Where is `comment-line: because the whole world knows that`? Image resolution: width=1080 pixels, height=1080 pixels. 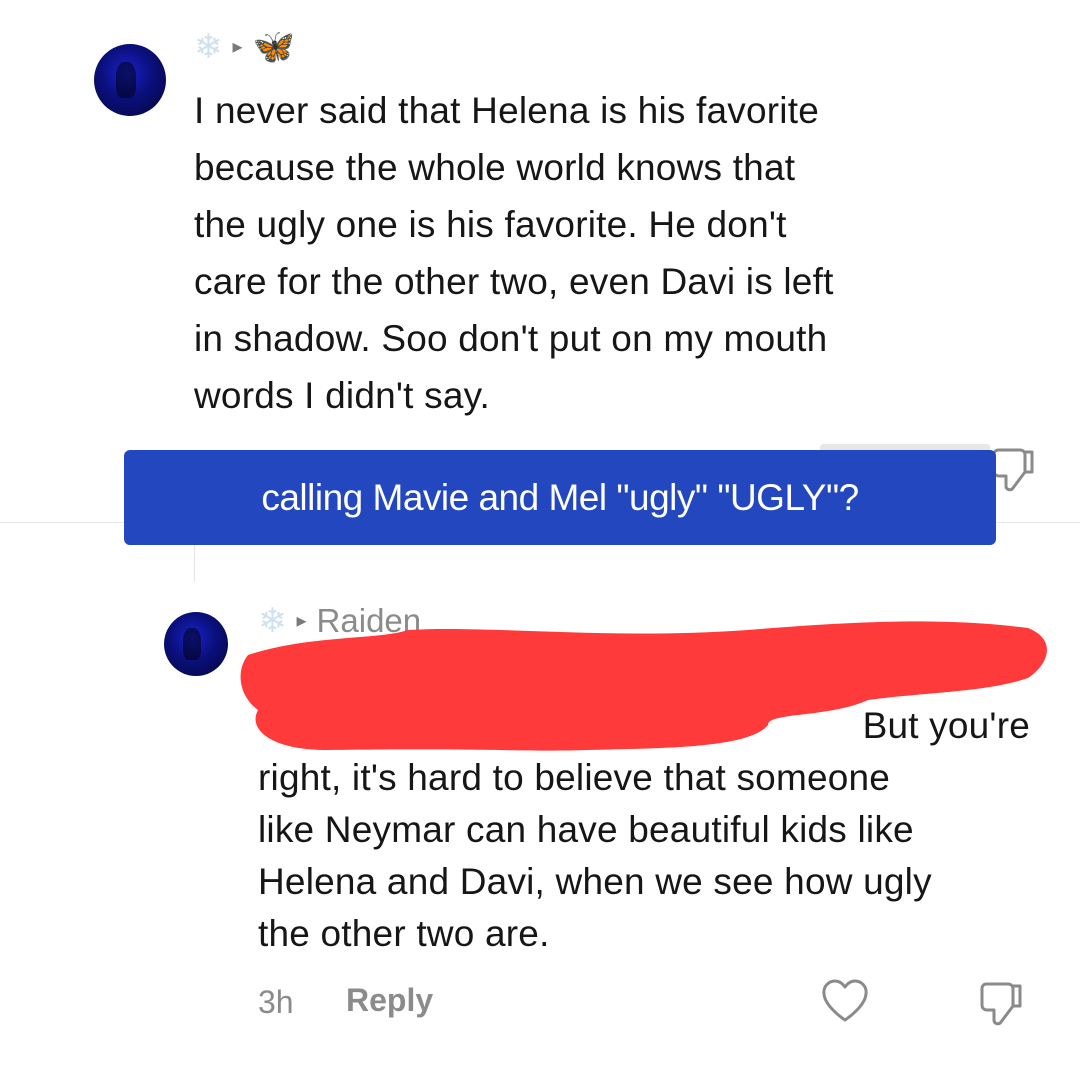 comment-line: because the whole world knows that is located at coordinates (495, 167).